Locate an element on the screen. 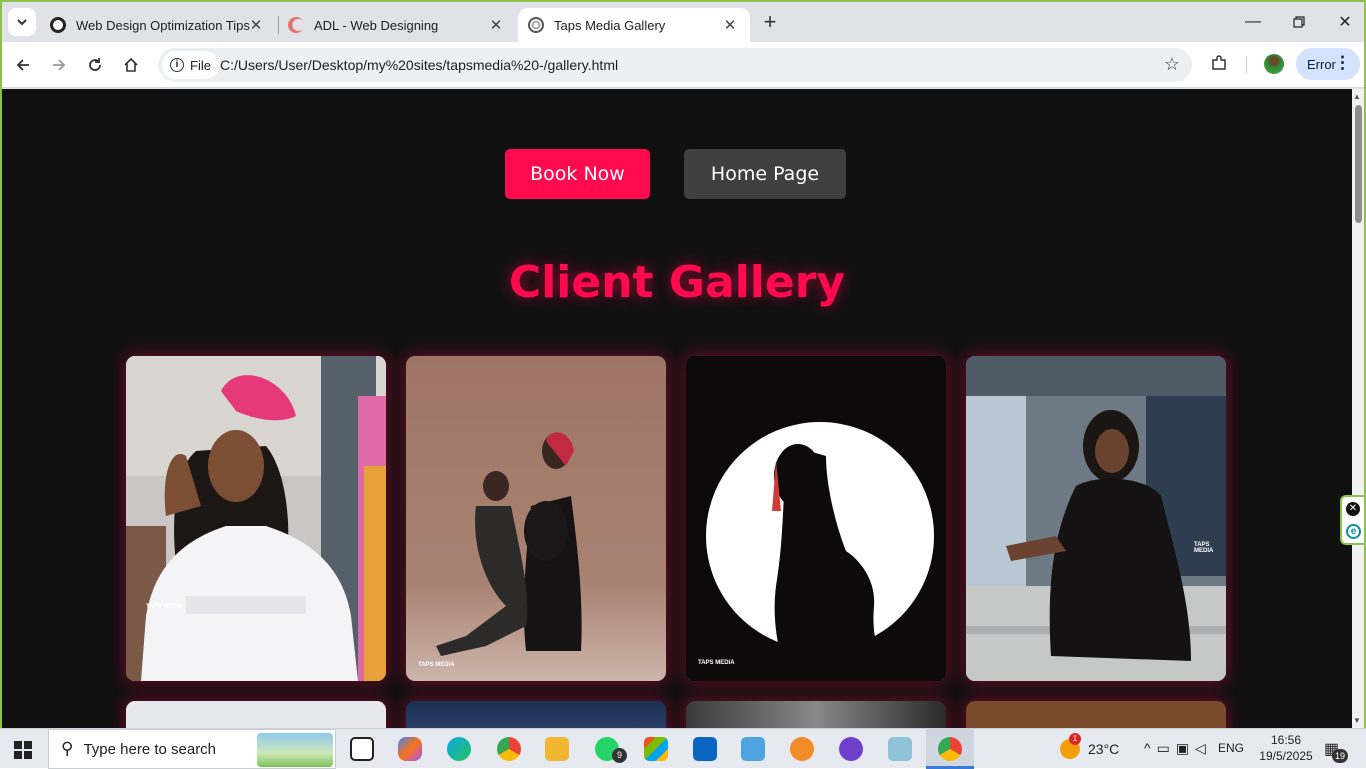 The height and width of the screenshot is (769, 1366). weather-temp: 23°C is located at coordinates (1104, 749).